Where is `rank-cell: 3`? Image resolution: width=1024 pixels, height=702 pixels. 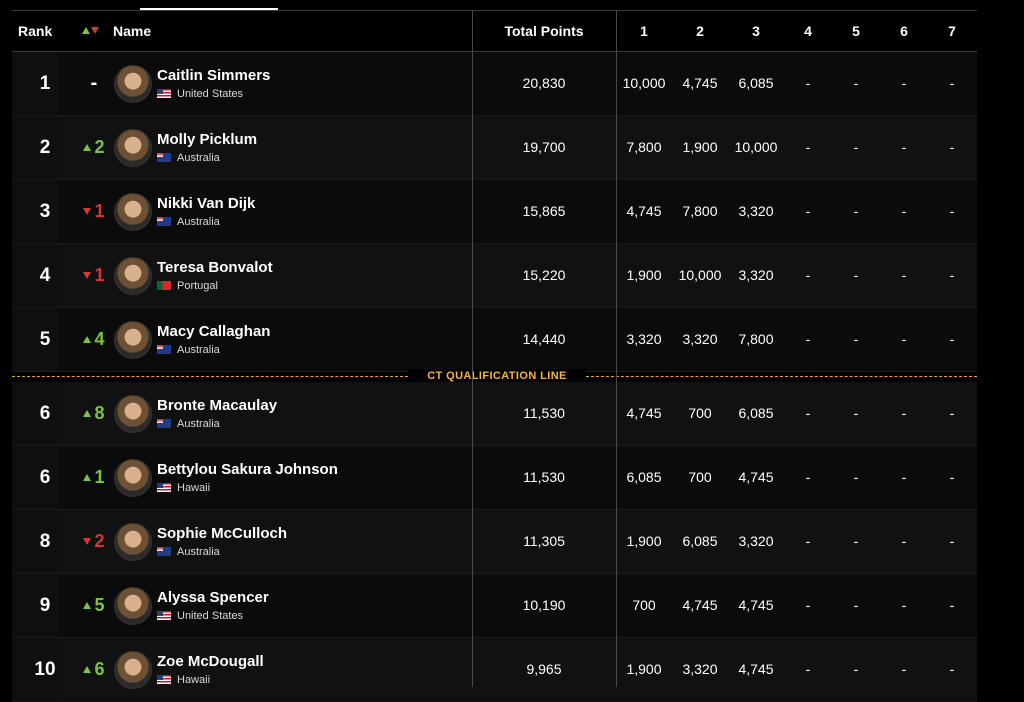
rank-cell: 3 is located at coordinates (45, 211).